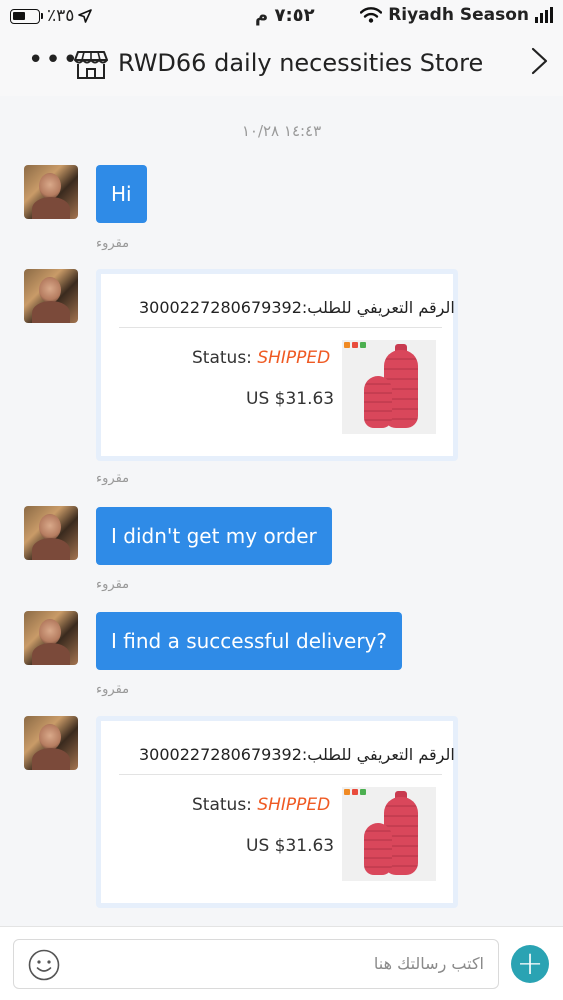  I want to click on input-placeholder: اكتب رسالتك هنا, so click(428, 963).